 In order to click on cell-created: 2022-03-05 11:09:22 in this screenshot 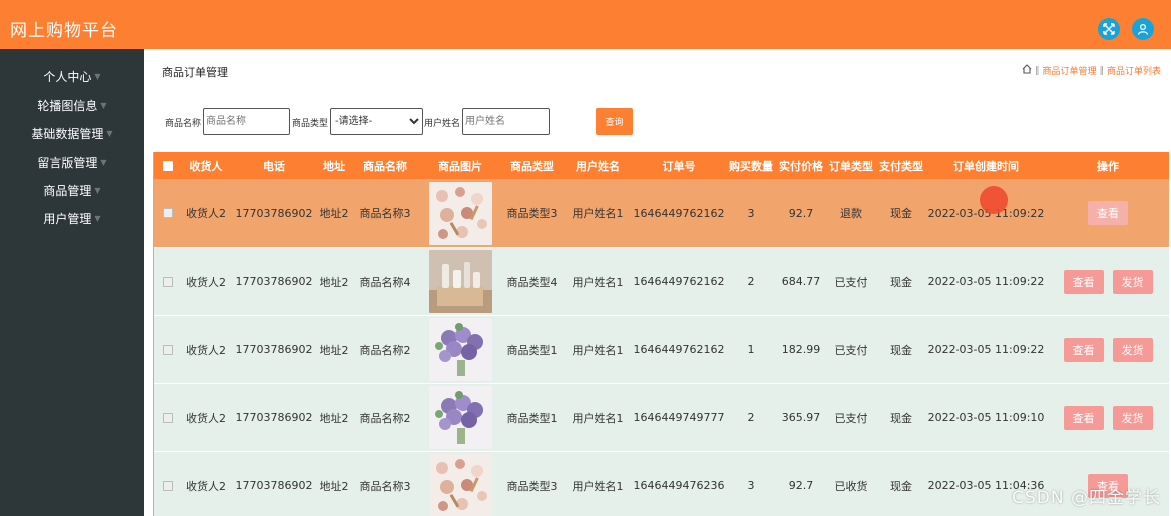, I will do `click(986, 281)`.